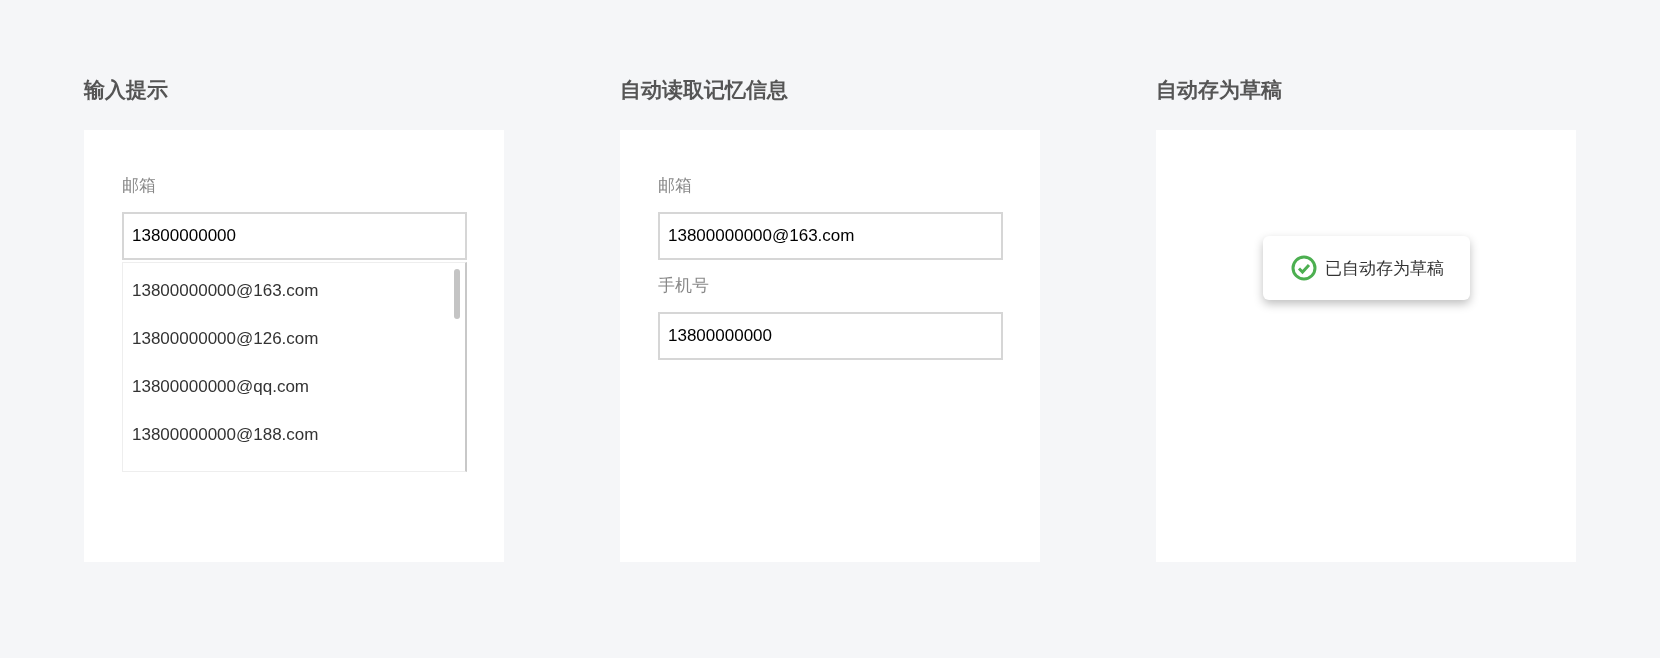 The height and width of the screenshot is (658, 1660). What do you see at coordinates (1384, 268) in the screenshot?
I see `toast-message: 已自动存为草稿` at bounding box center [1384, 268].